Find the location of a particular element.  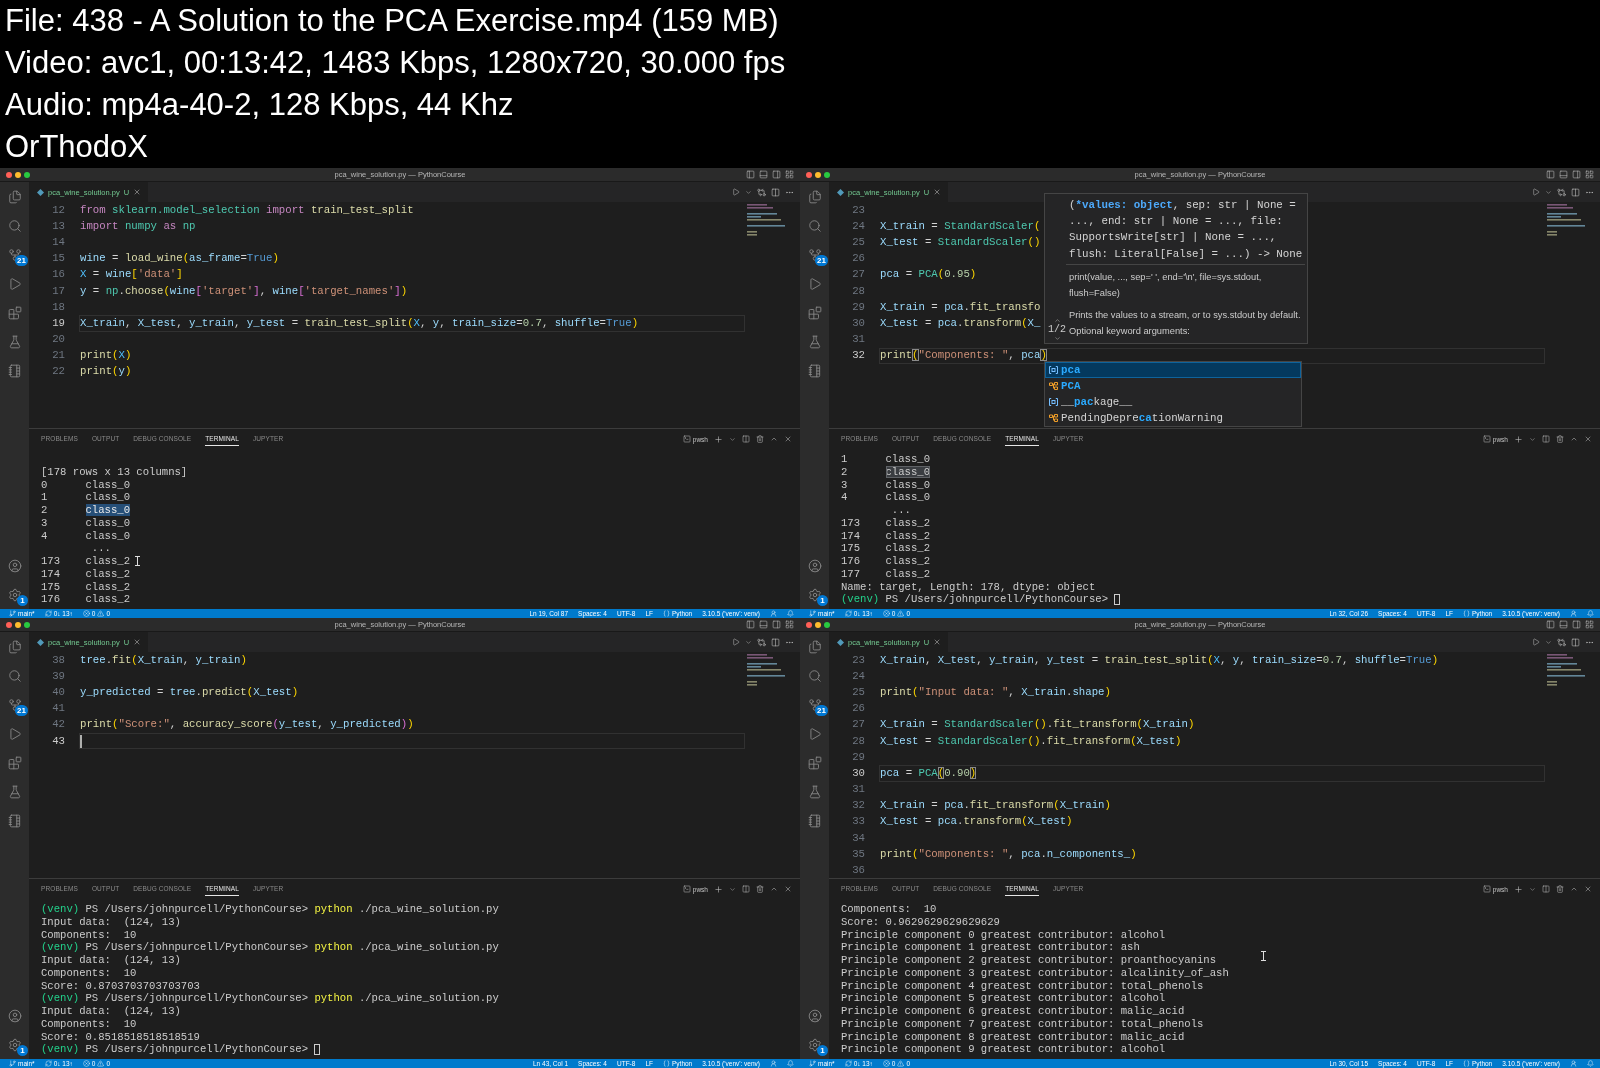

suggestion-item: __package__ is located at coordinates (1173, 402).